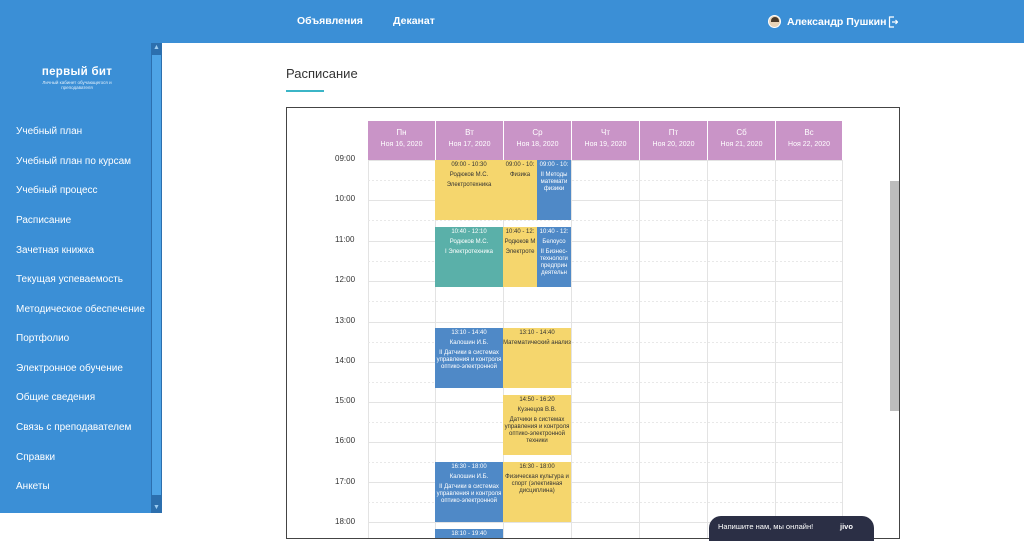 This screenshot has height=541, width=1024. I want to click on user-menu: Александр Пушкин, so click(827, 21).